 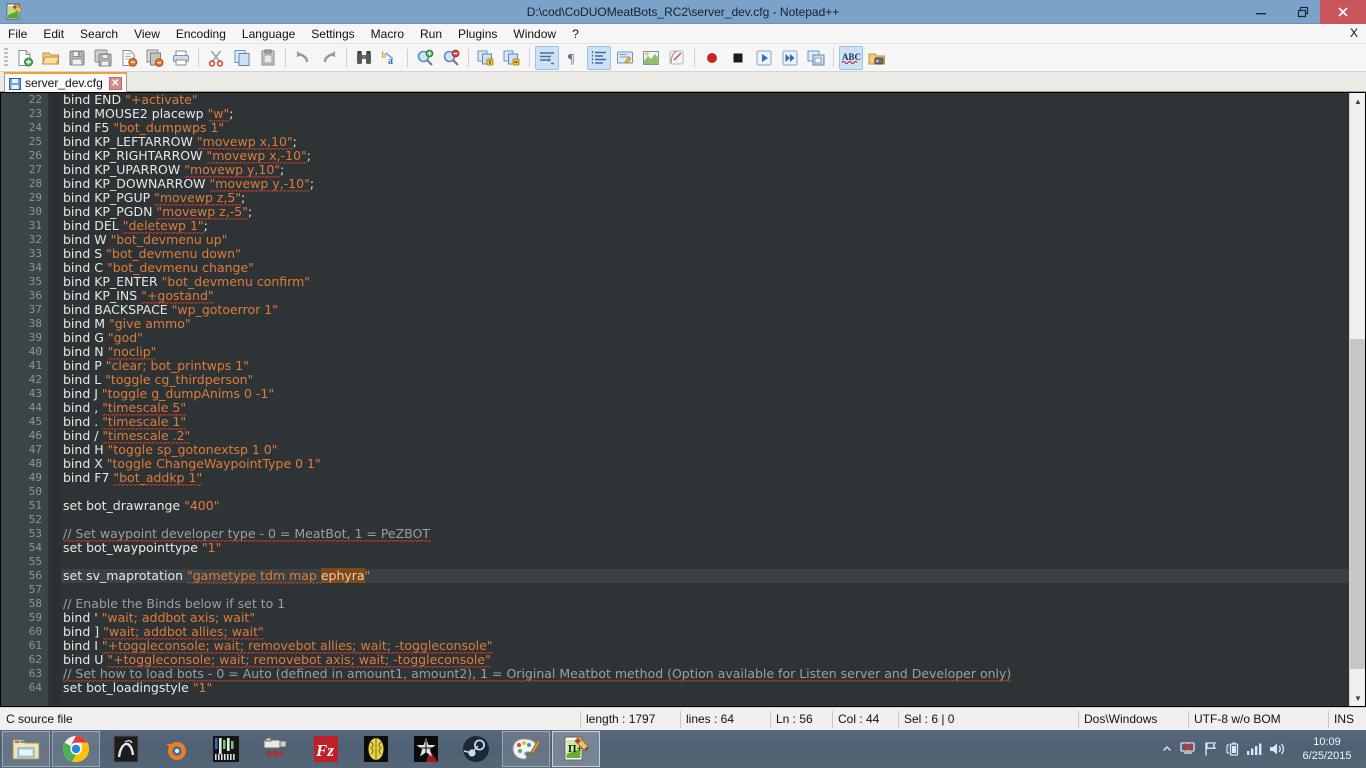 What do you see at coordinates (790, 58) in the screenshot?
I see `run-macro-multiple-button` at bounding box center [790, 58].